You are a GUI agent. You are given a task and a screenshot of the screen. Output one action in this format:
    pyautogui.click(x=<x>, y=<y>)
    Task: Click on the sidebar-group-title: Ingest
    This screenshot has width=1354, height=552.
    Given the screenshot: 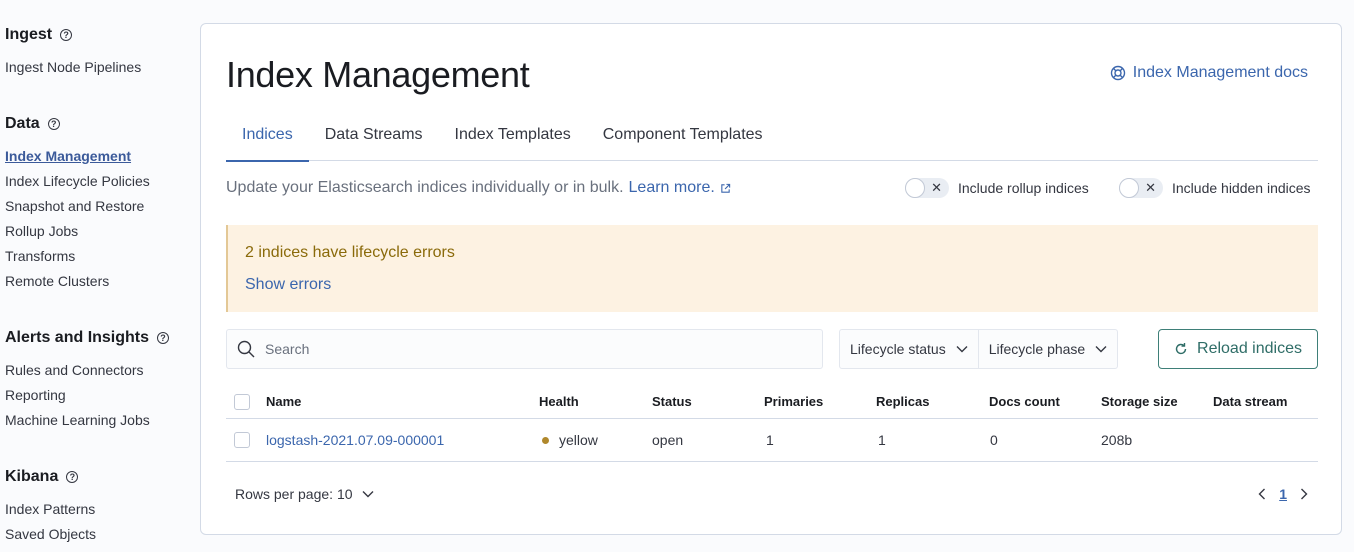 What is the action you would take?
    pyautogui.click(x=29, y=34)
    